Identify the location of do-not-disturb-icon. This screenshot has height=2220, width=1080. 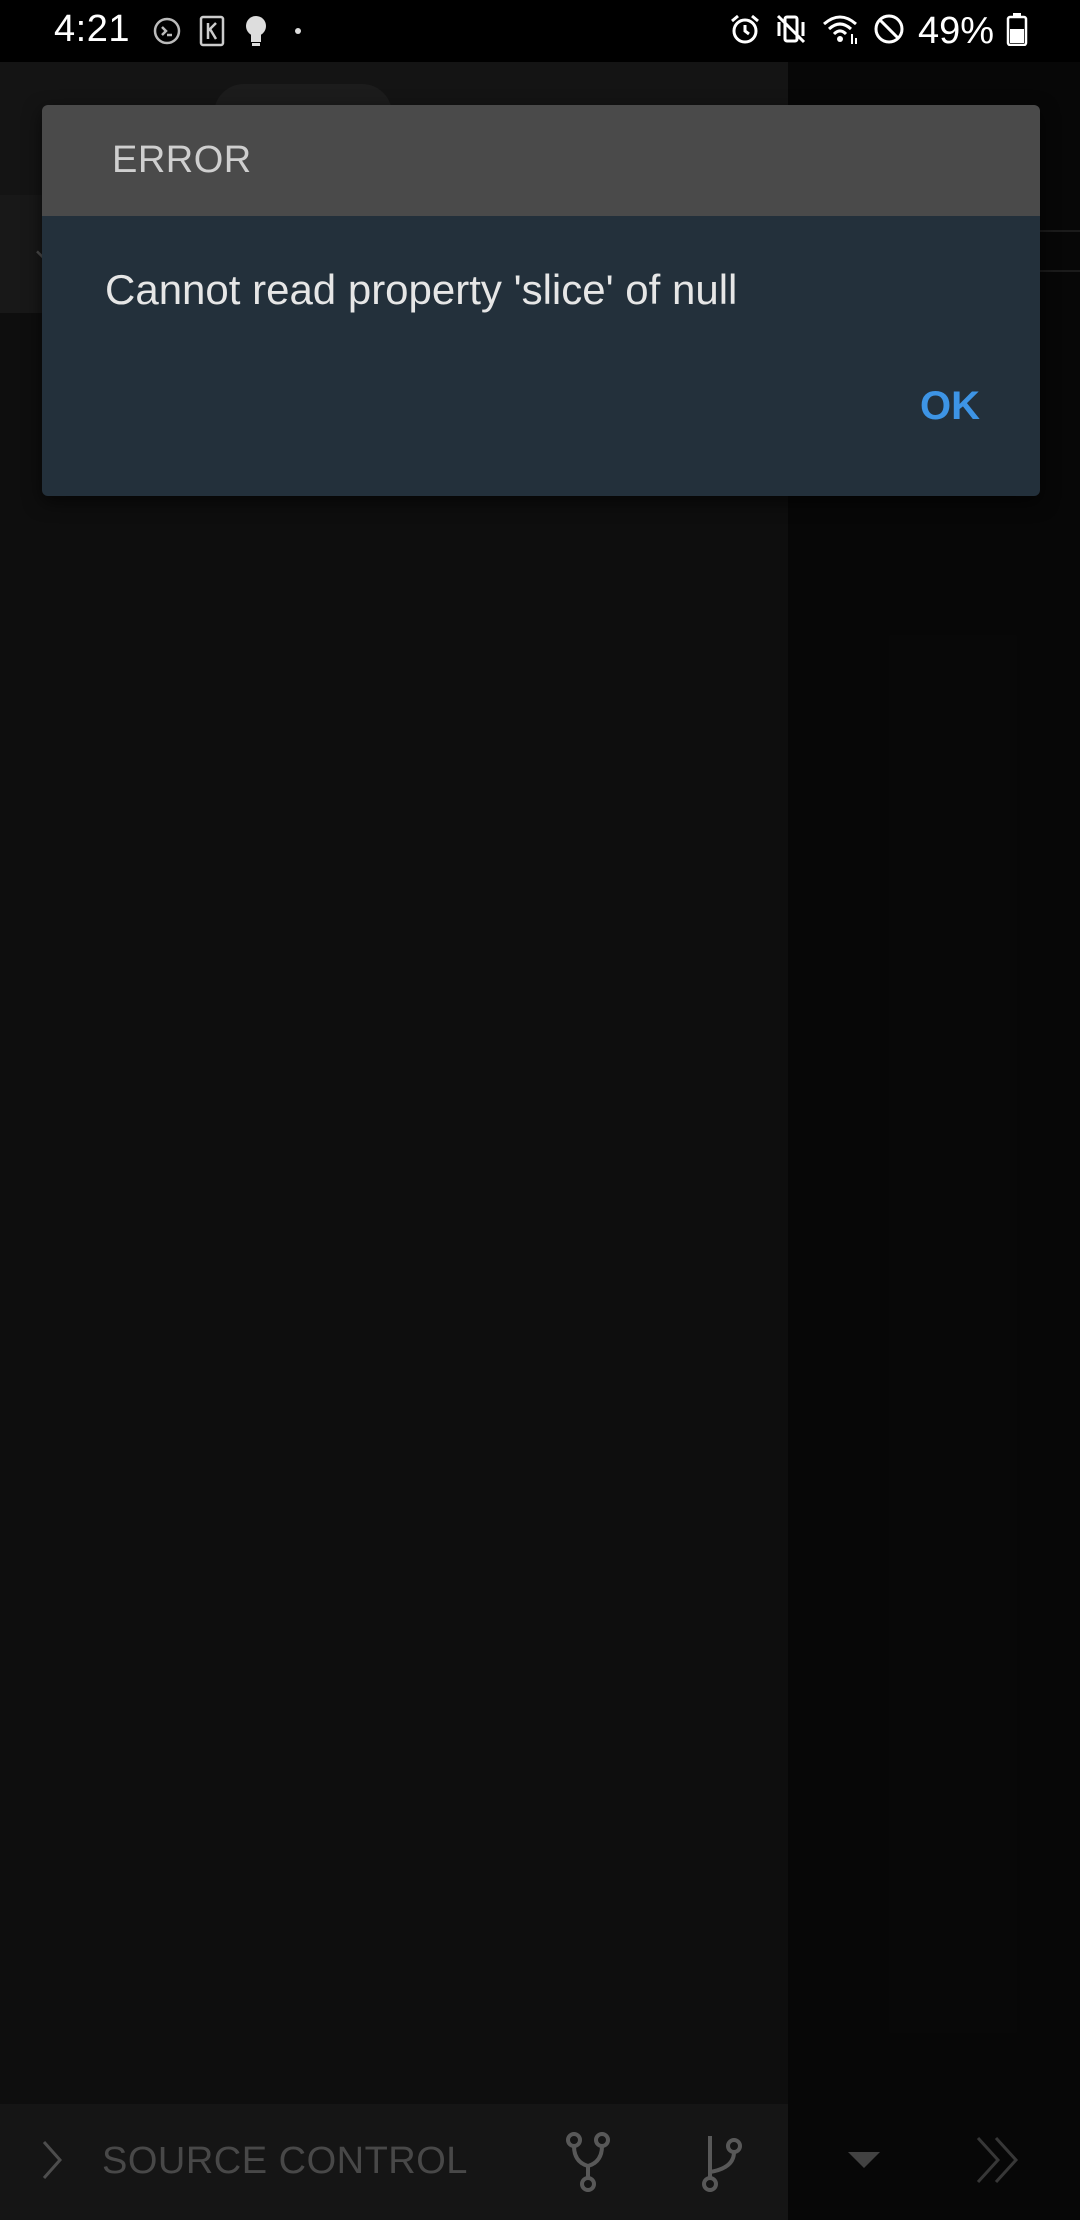
(889, 31).